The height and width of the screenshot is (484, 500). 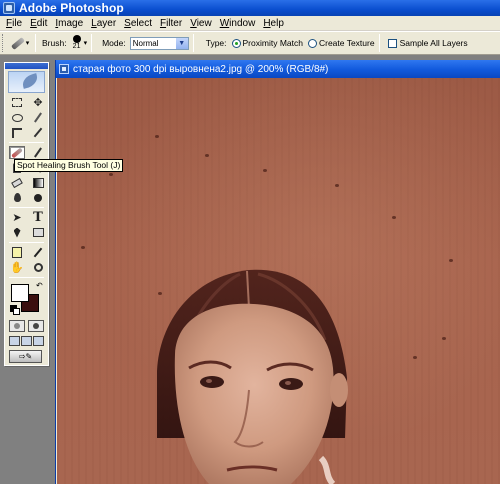 I want to click on jump-to-imageready-button: ⇨✎, so click(x=25, y=356).